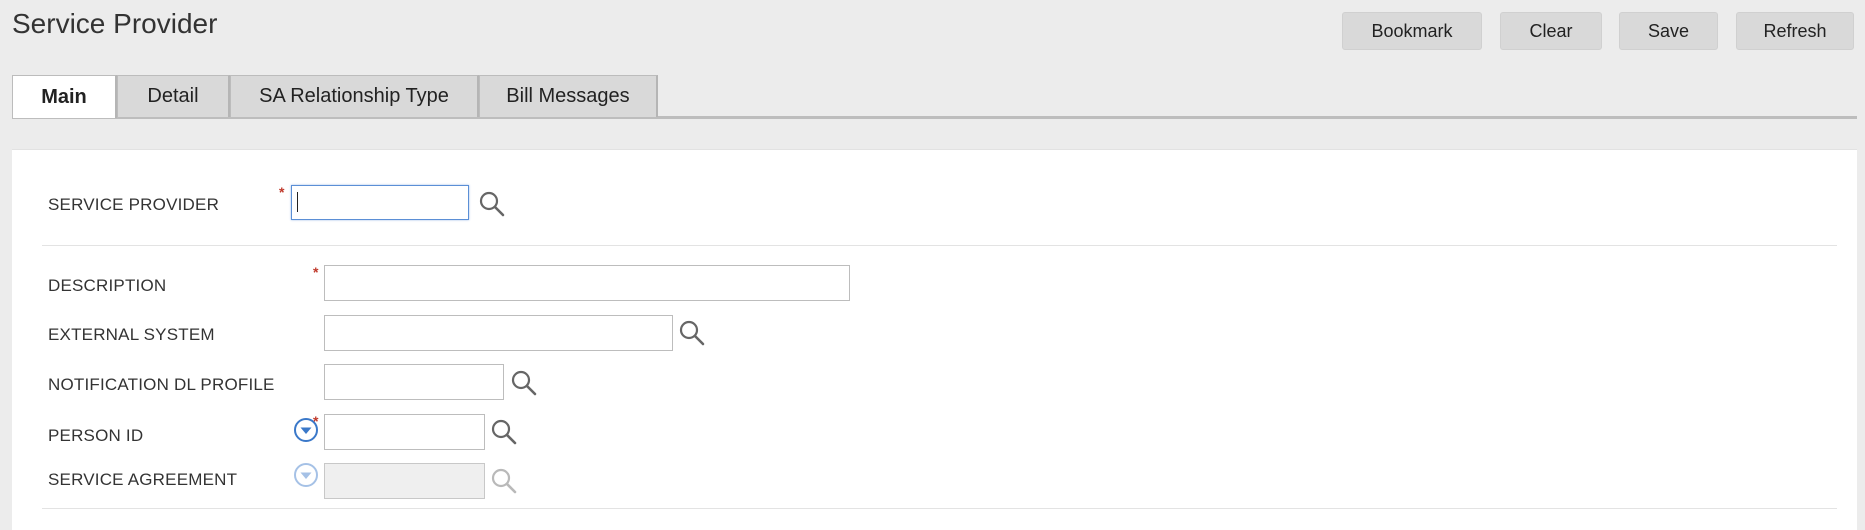 This screenshot has width=1865, height=530. Describe the element at coordinates (498, 333) in the screenshot. I see `external-system-field` at that location.